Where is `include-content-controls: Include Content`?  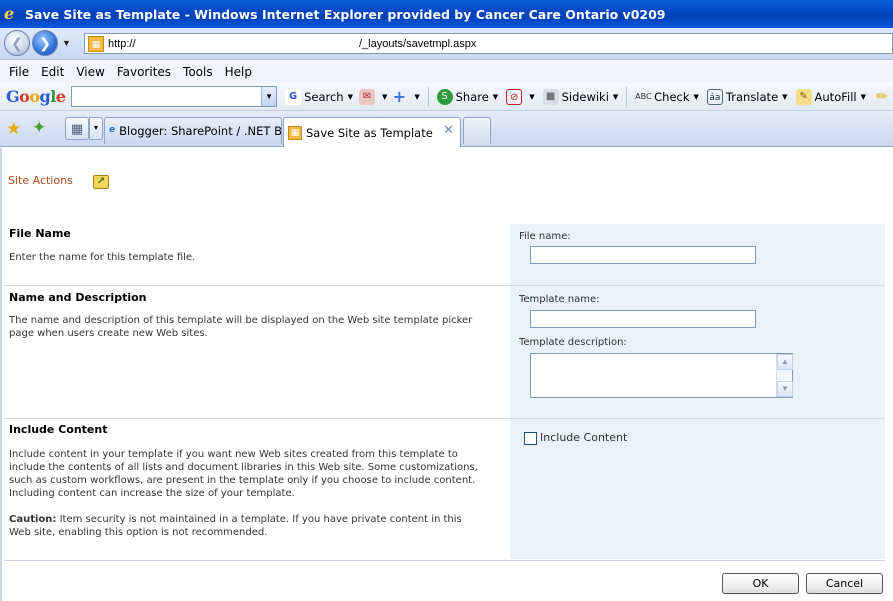 include-content-controls: Include Content is located at coordinates (697, 489).